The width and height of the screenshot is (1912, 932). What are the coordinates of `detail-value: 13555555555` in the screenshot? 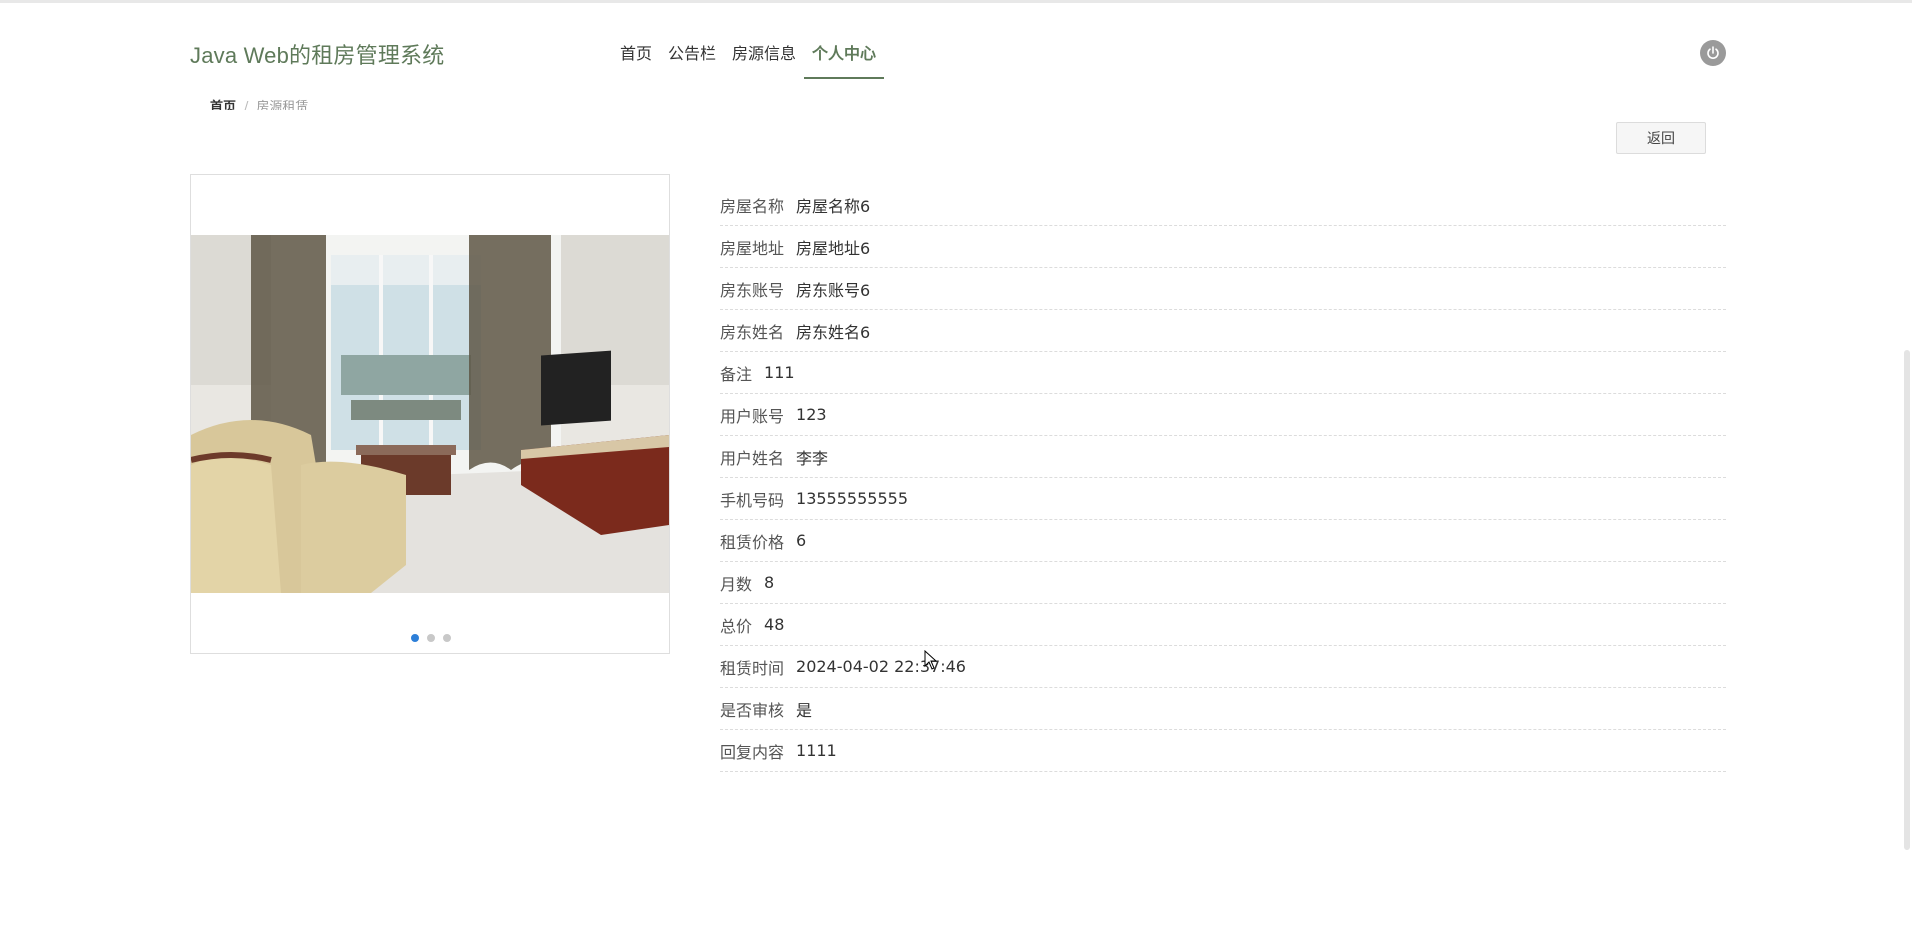 It's located at (852, 498).